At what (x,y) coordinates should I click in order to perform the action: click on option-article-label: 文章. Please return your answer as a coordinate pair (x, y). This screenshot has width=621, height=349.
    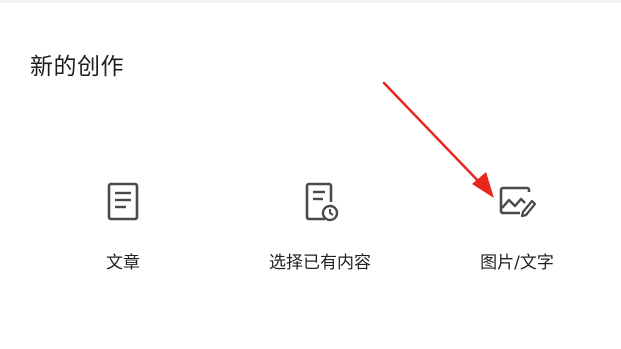
    Looking at the image, I should click on (123, 263).